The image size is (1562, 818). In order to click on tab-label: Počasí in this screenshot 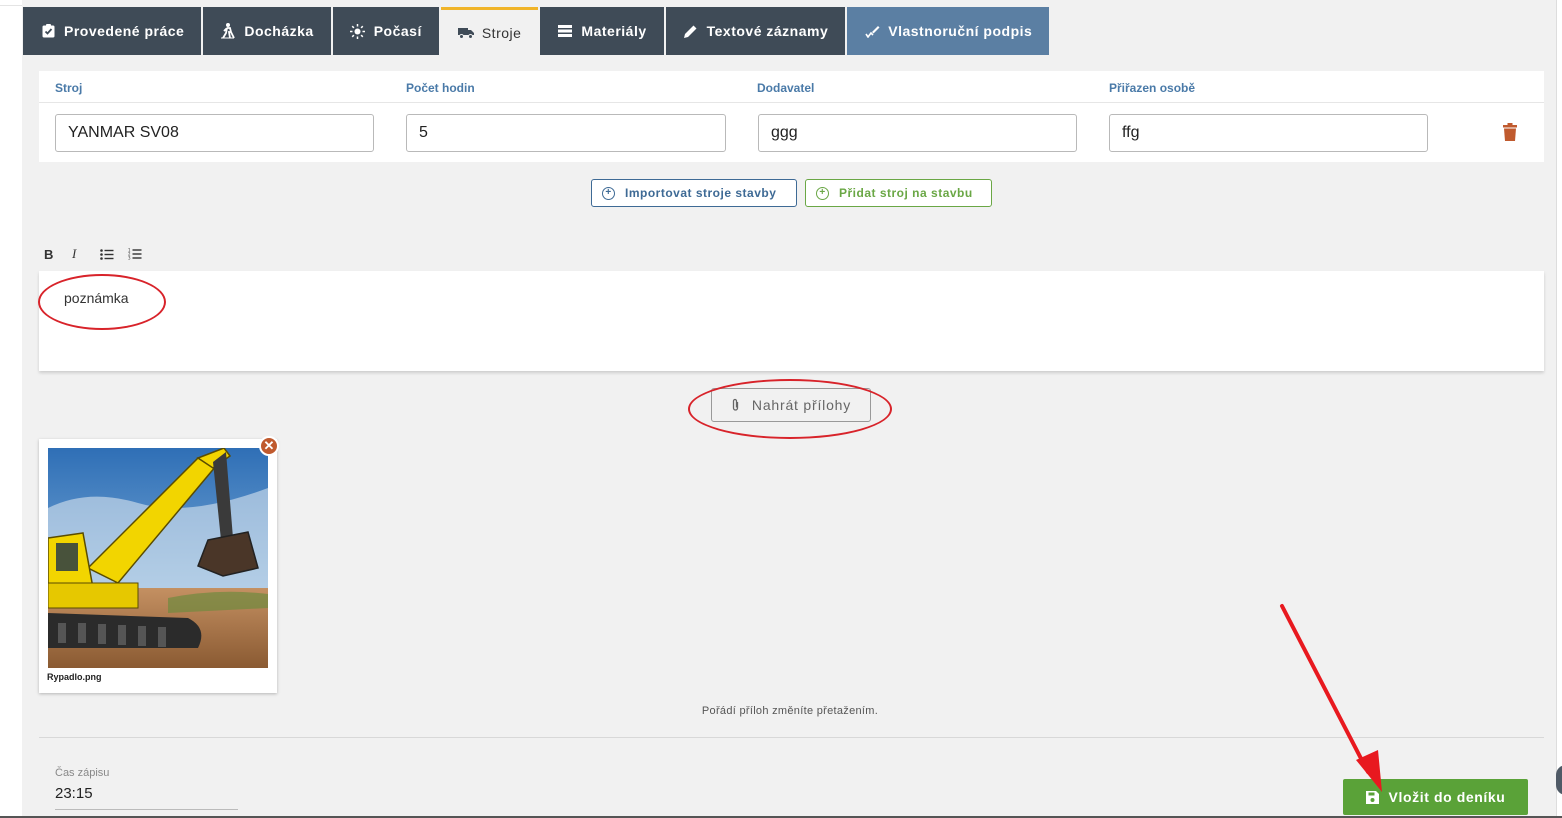, I will do `click(397, 31)`.